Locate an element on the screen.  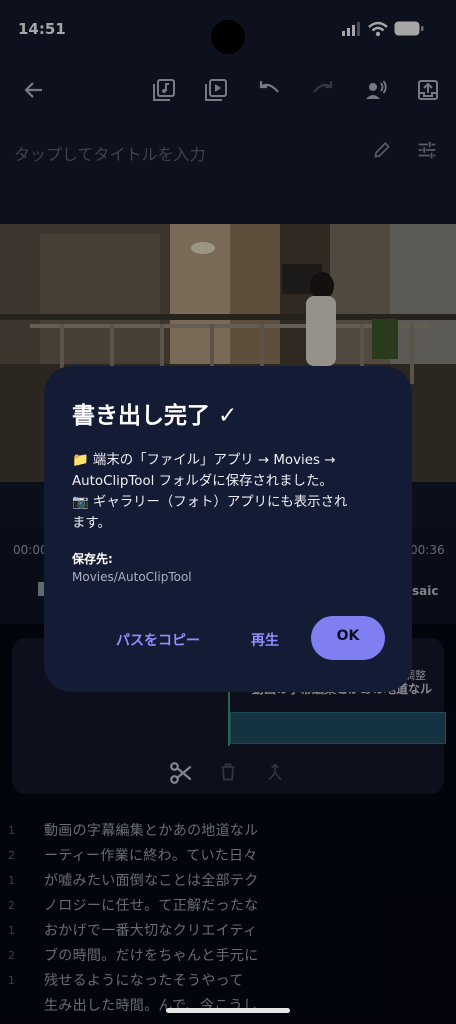
dialog-message-line: AutoClipTool フォルダに保存されました。 is located at coordinates (202, 481).